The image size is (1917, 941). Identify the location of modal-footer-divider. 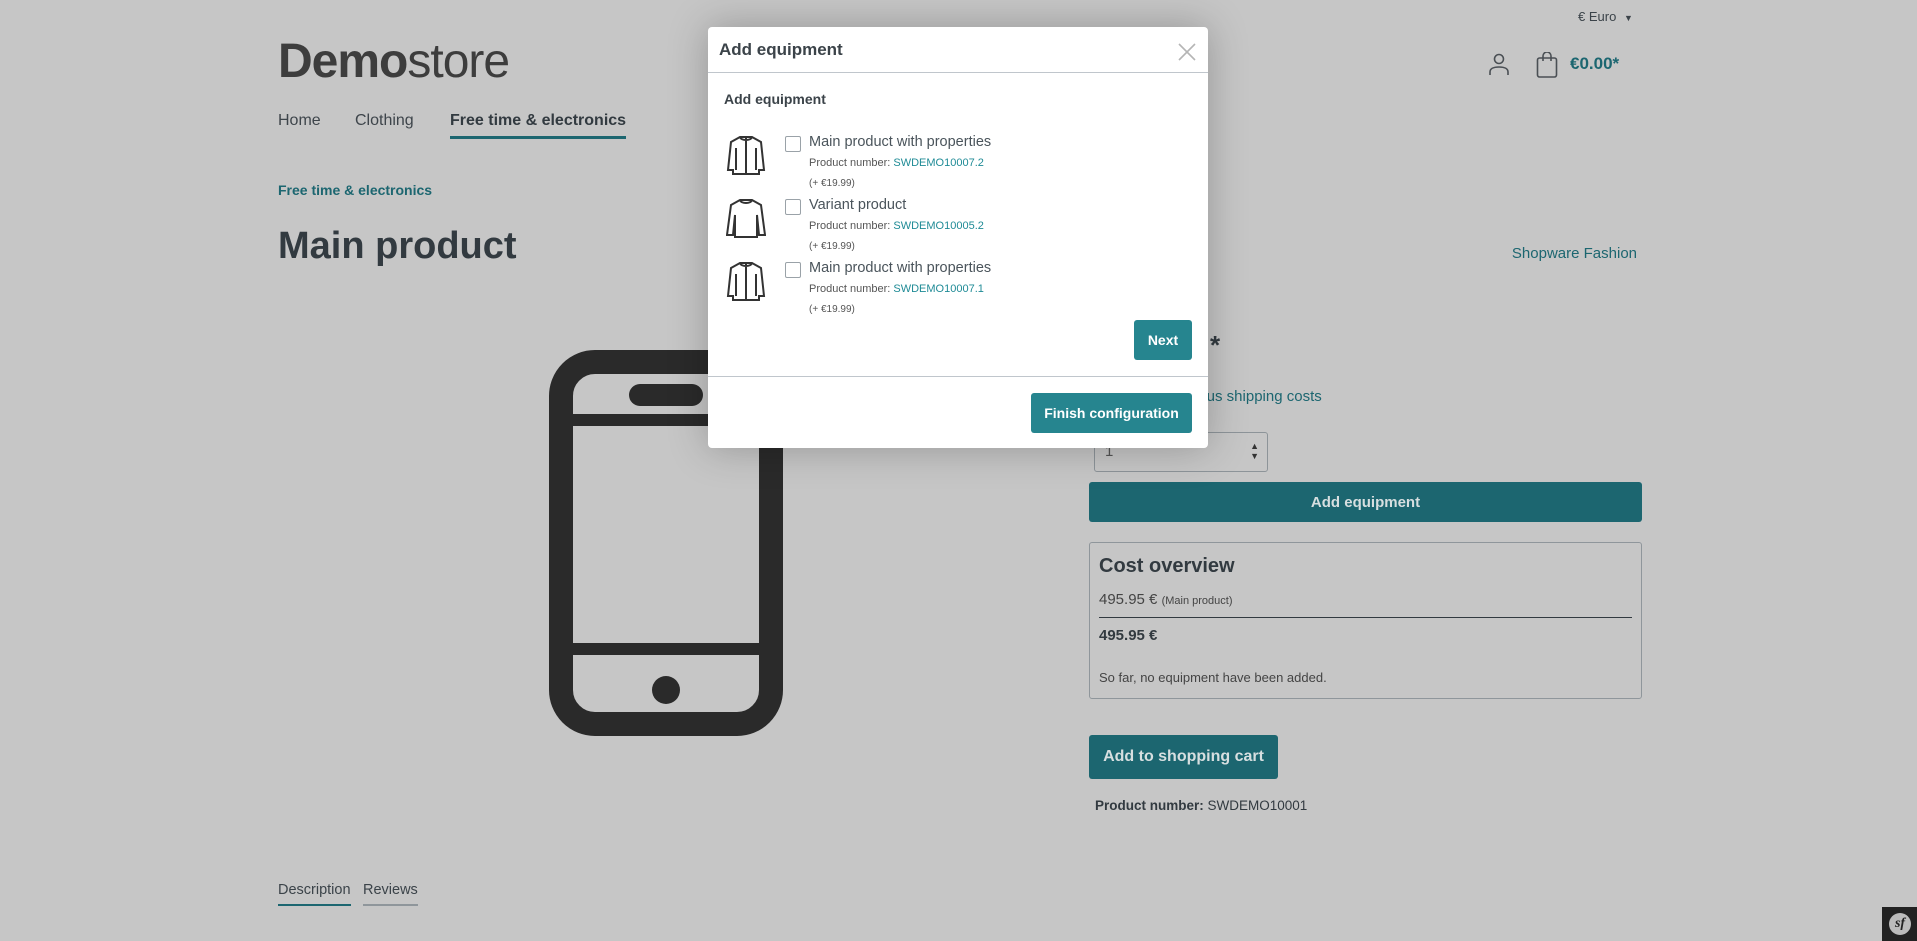
(958, 376).